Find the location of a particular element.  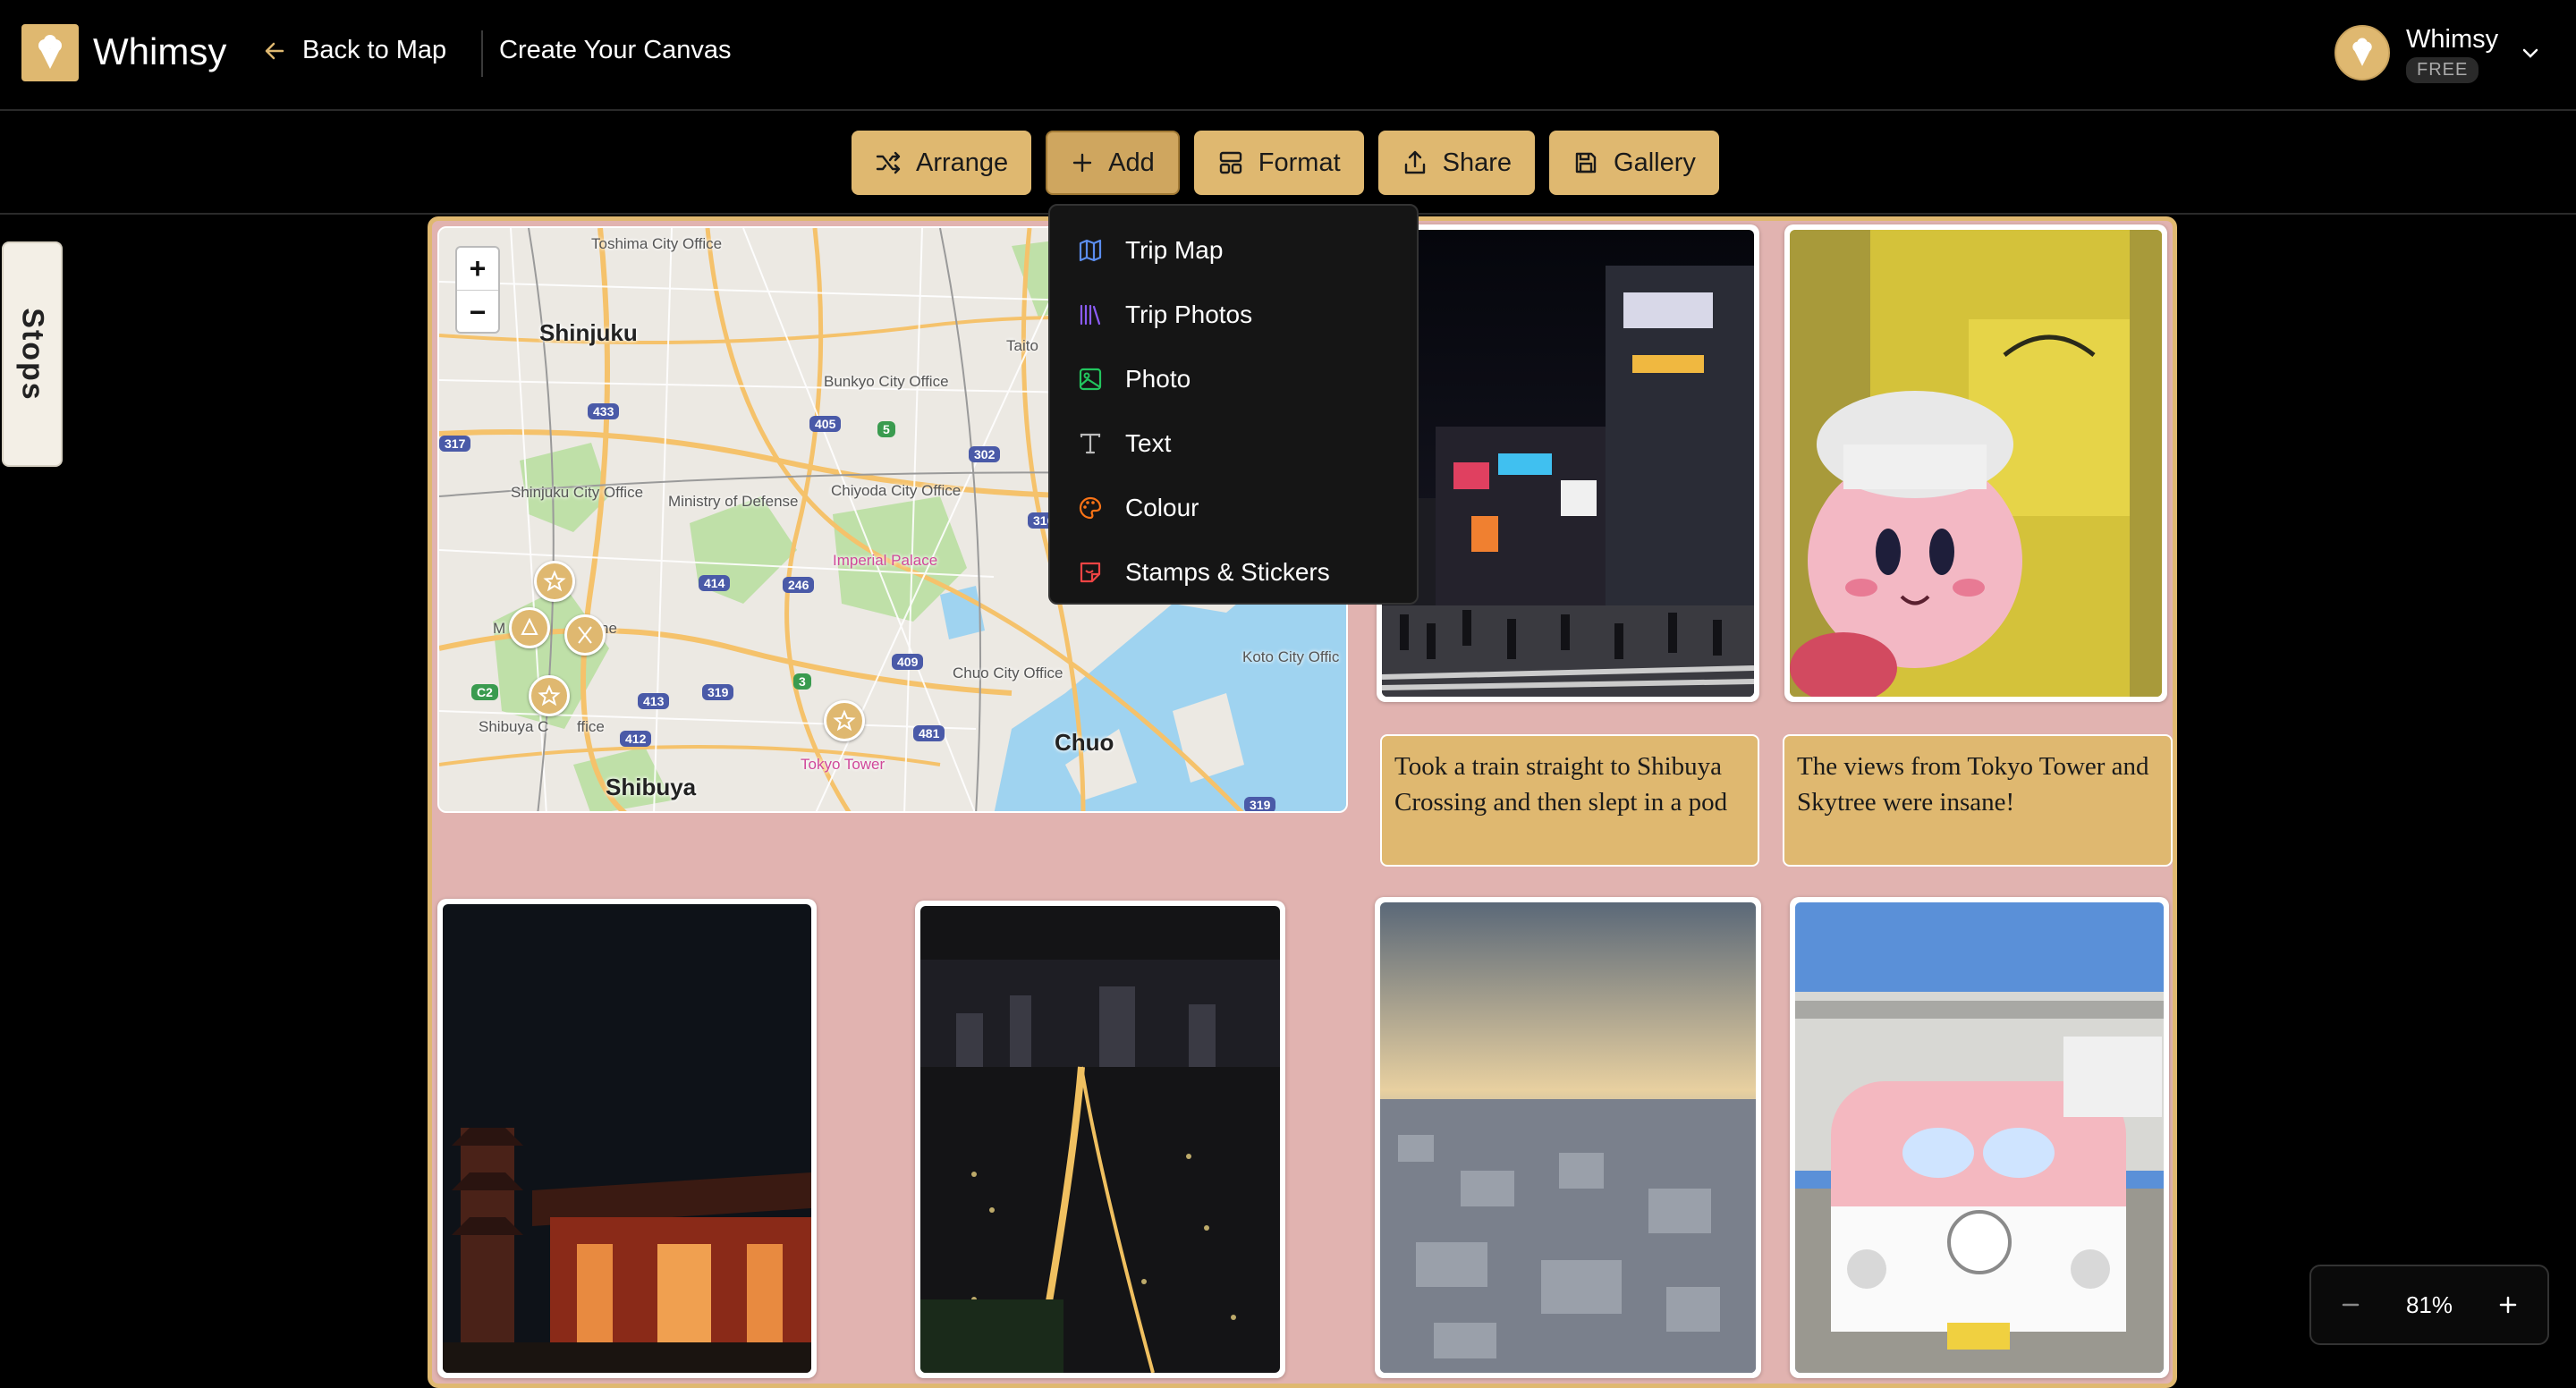

route-shield: 317 is located at coordinates (455, 444).